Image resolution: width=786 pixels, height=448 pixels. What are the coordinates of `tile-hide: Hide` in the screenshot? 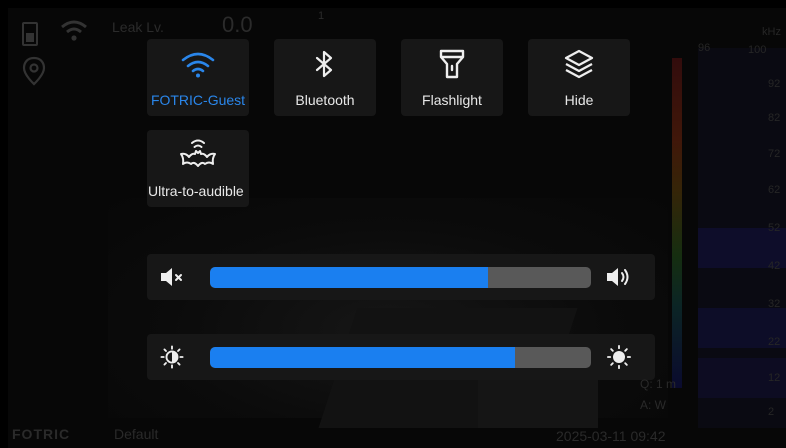 It's located at (579, 77).